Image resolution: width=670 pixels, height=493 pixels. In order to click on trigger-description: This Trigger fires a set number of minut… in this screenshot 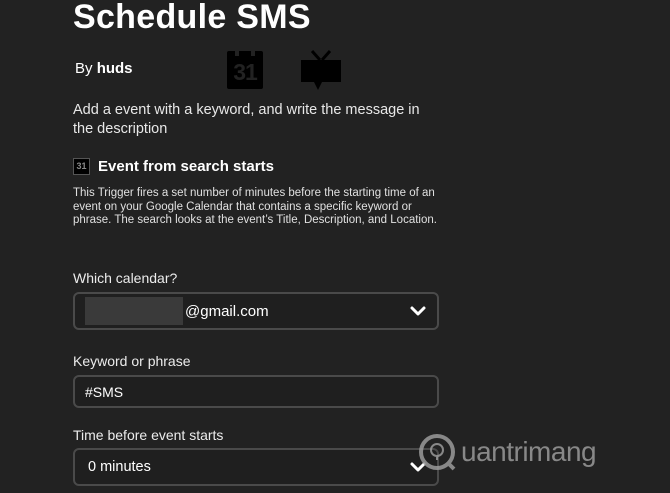, I will do `click(255, 206)`.